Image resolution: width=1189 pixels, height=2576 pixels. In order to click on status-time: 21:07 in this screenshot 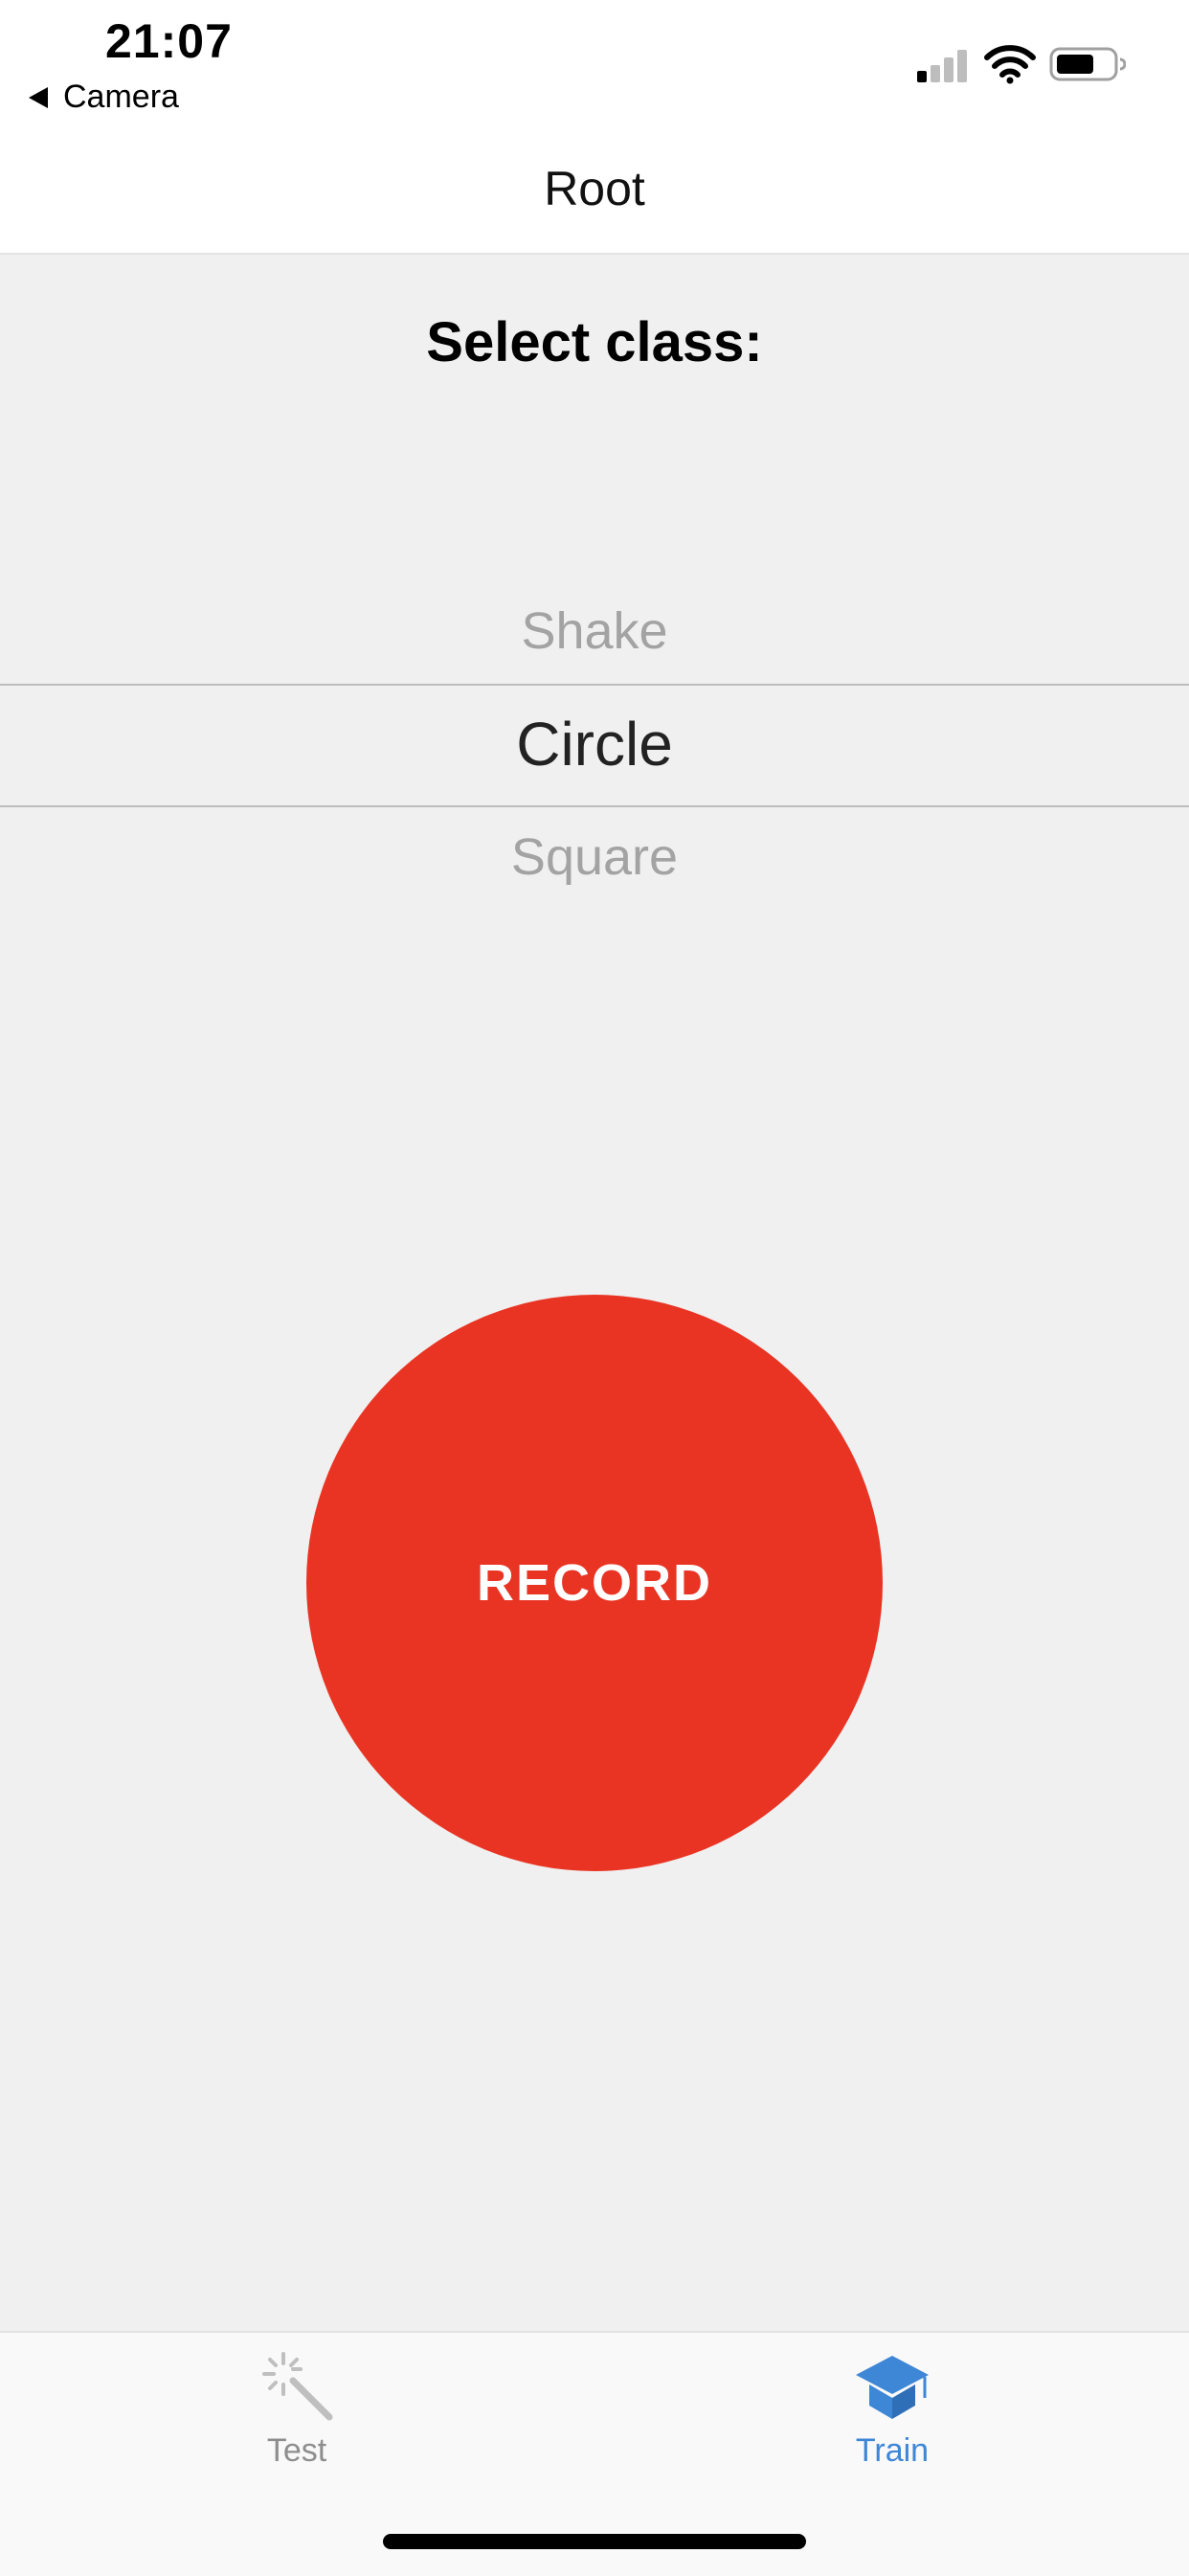, I will do `click(169, 41)`.